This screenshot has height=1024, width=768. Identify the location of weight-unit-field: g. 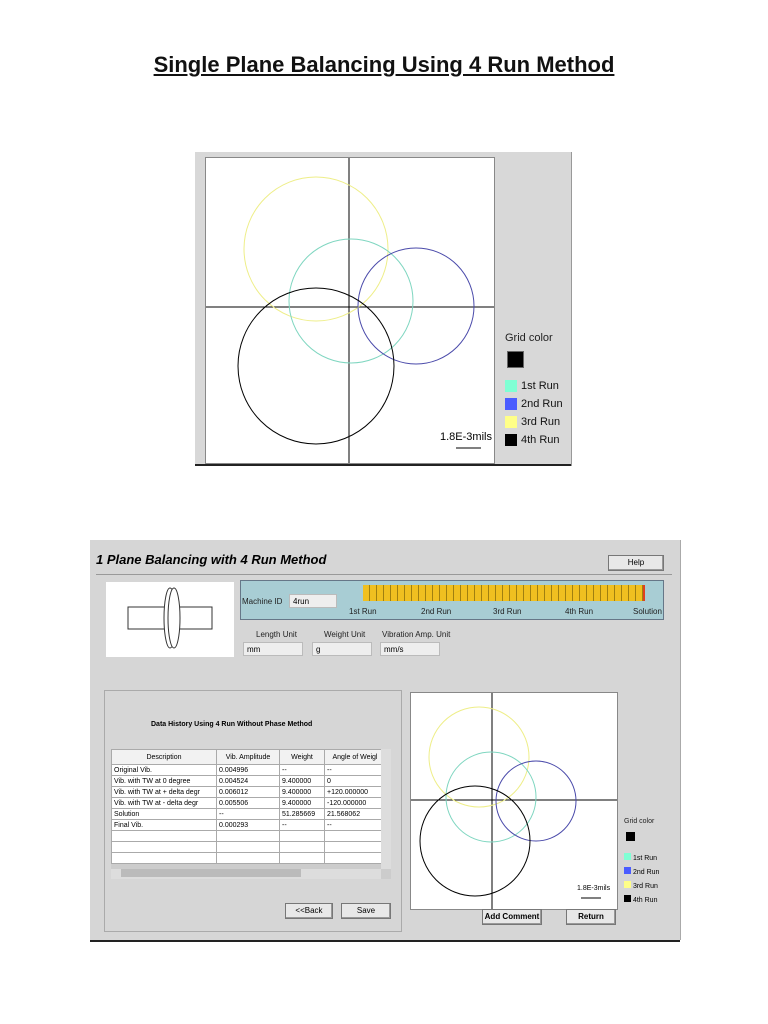
(342, 649).